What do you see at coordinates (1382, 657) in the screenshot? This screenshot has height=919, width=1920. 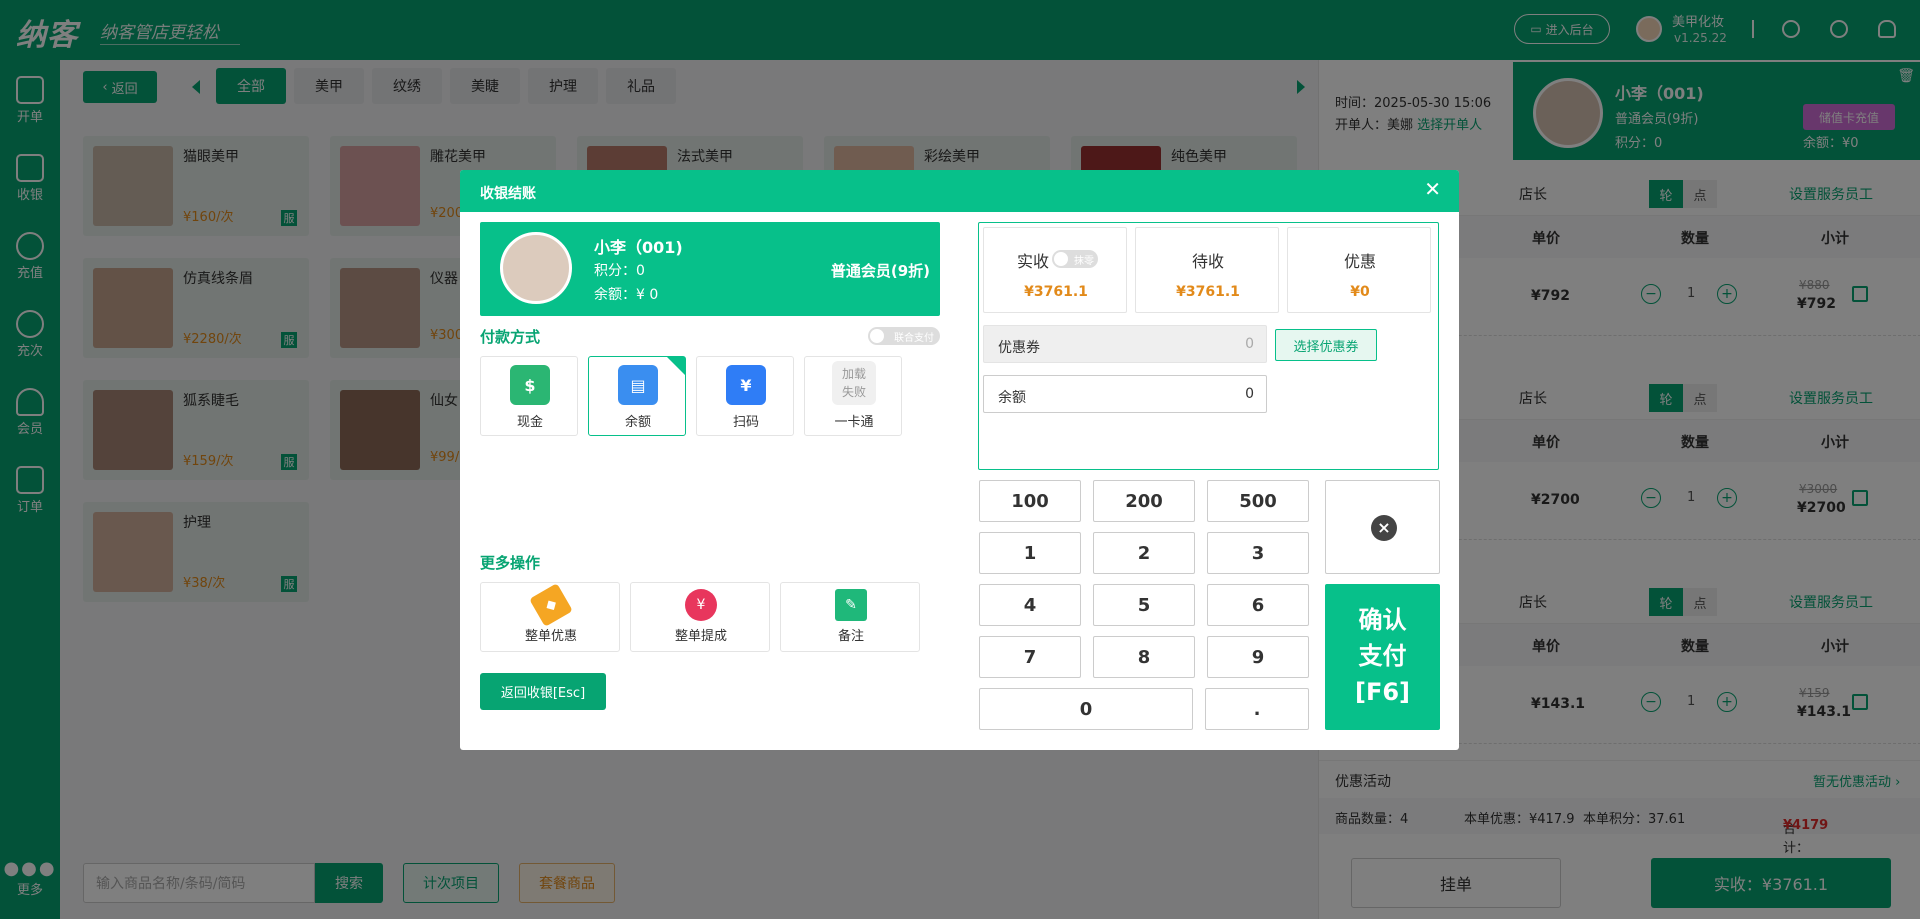 I see `confirm-pay-button: 确认 支付 [F6]` at bounding box center [1382, 657].